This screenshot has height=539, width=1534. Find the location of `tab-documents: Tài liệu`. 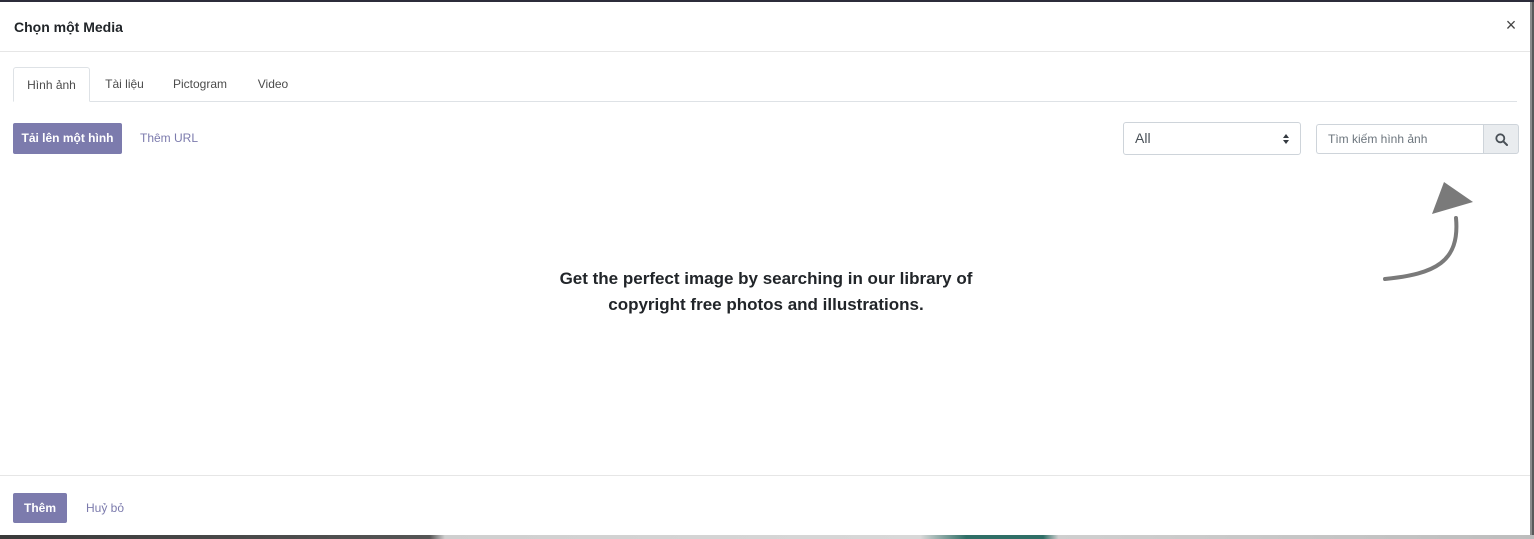

tab-documents: Tài liệu is located at coordinates (124, 84).